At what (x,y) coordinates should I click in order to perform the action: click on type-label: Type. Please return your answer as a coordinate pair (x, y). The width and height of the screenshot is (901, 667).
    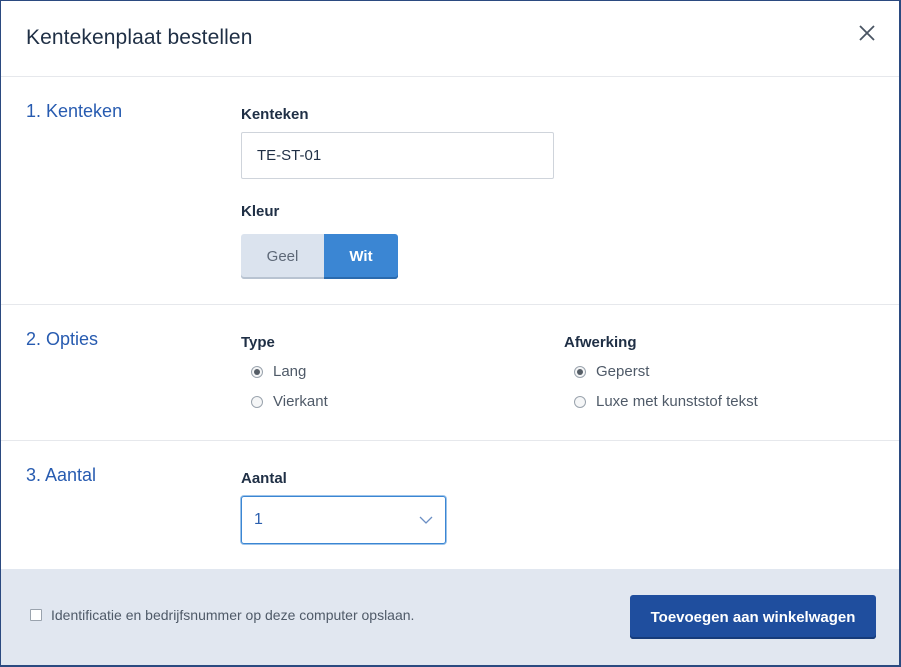
    Looking at the image, I should click on (258, 342).